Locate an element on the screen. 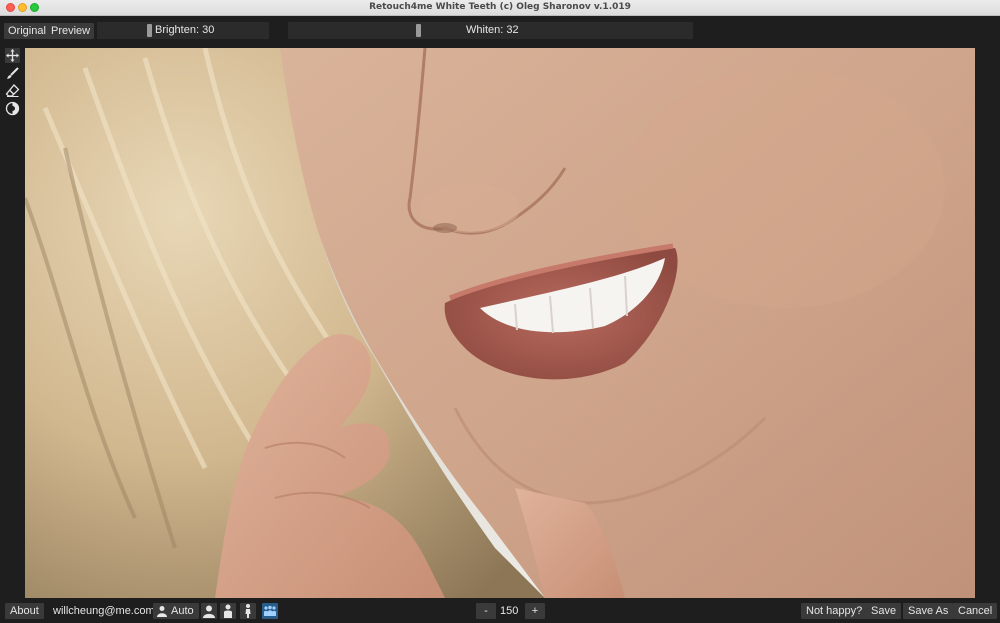  half-body-mode-button is located at coordinates (228, 611).